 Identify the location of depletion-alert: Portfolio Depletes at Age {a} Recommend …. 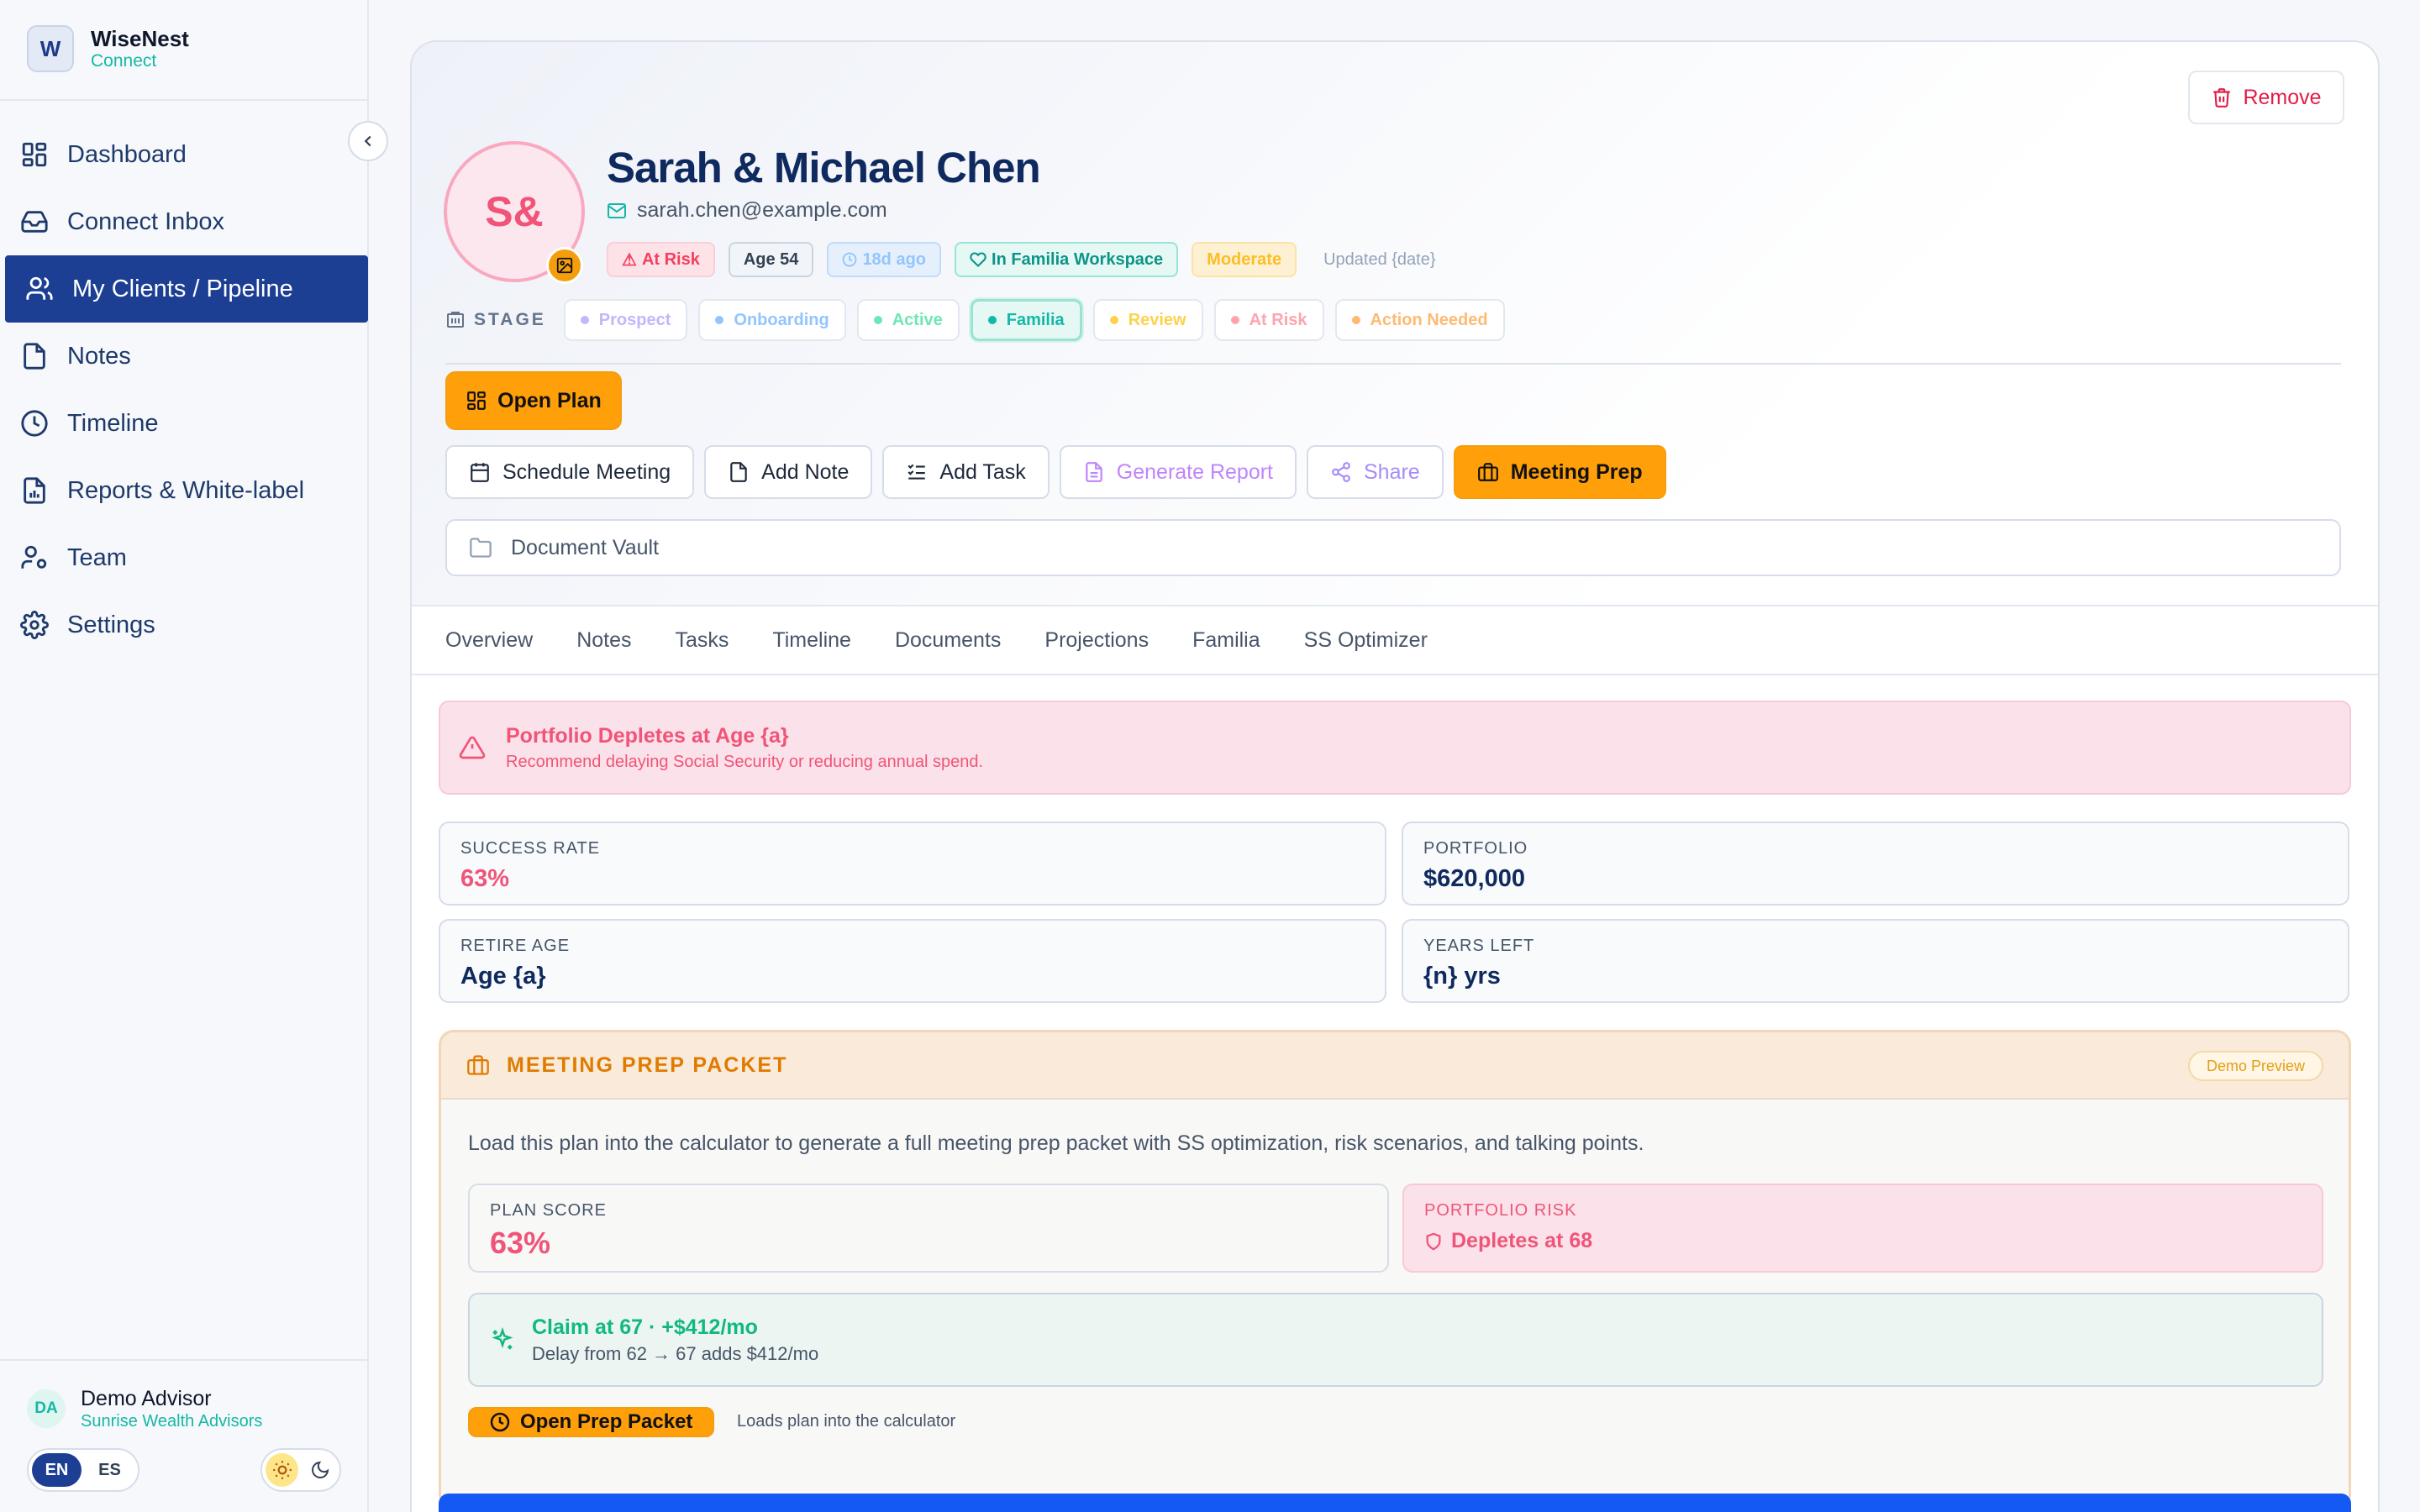
(1395, 748).